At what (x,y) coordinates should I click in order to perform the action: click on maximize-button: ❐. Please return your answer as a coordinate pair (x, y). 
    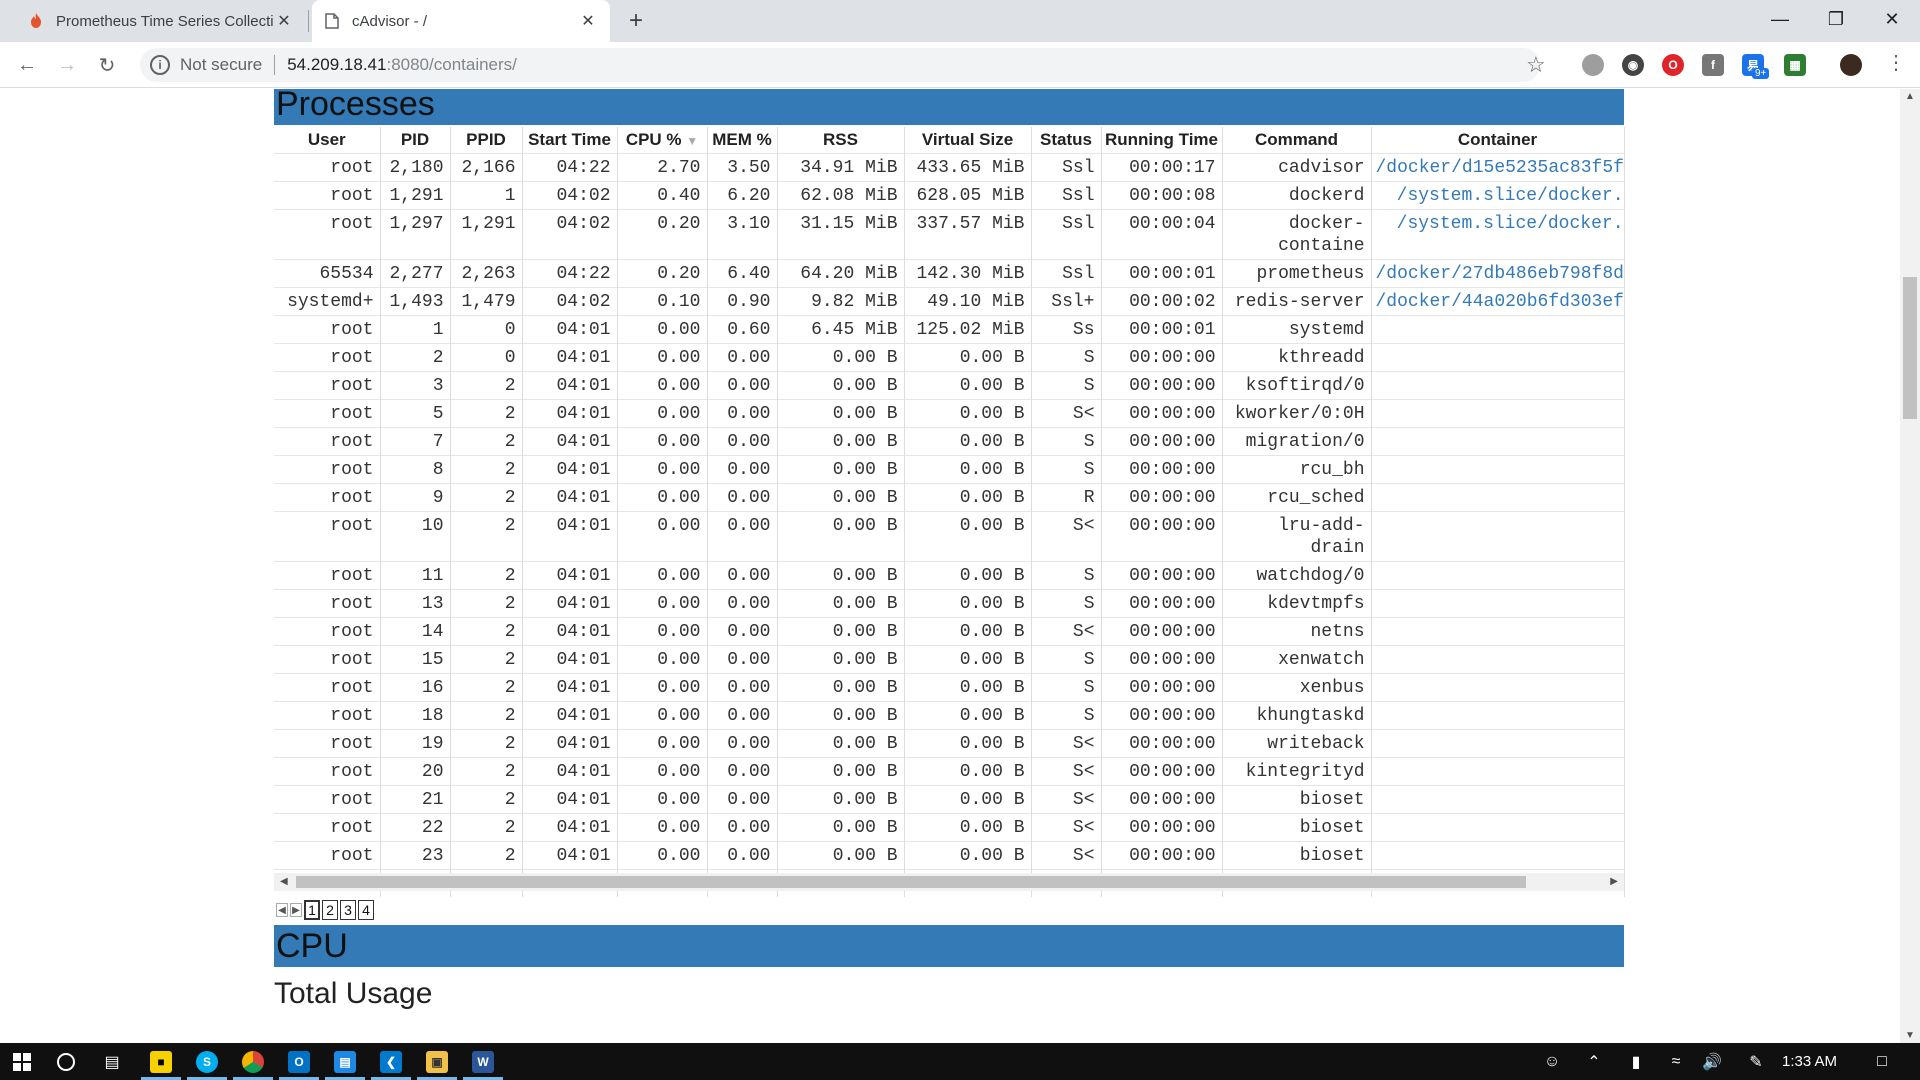
    Looking at the image, I should click on (1836, 19).